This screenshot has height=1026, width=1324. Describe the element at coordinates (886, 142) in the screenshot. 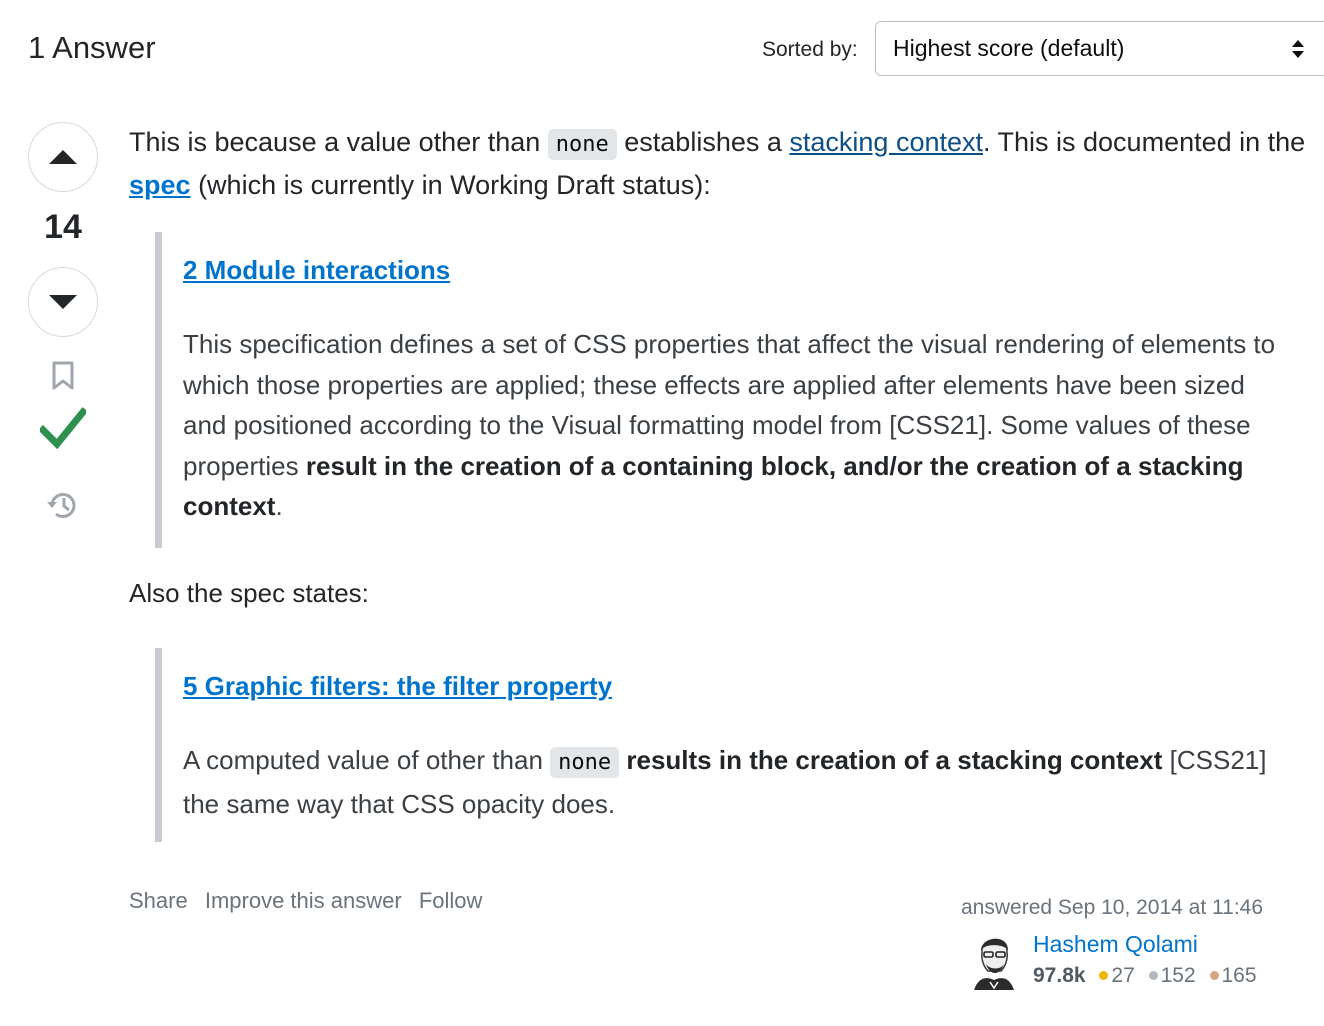

I see `stacking-context-link: stacking context` at that location.